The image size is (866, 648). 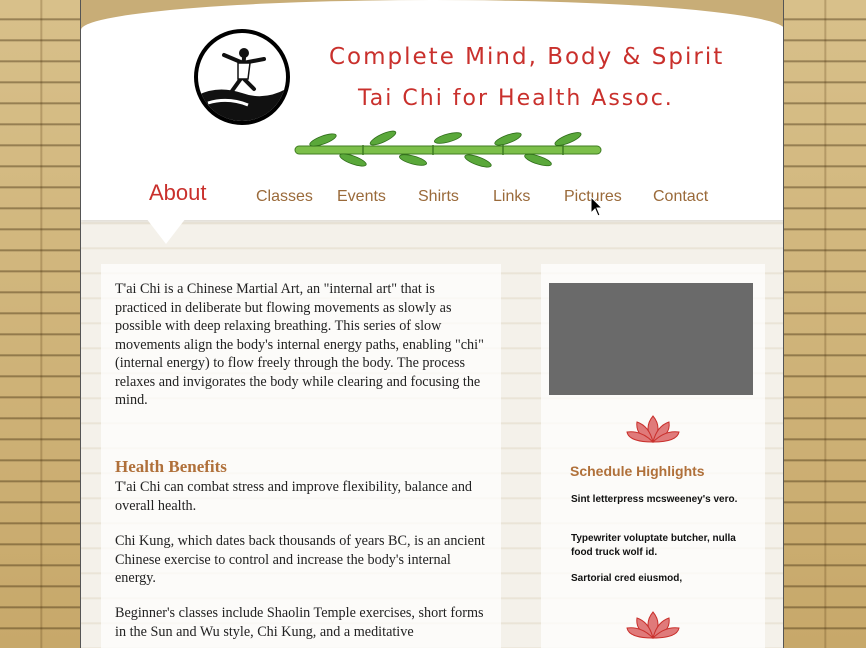 I want to click on nav-links: Links, so click(x=511, y=197).